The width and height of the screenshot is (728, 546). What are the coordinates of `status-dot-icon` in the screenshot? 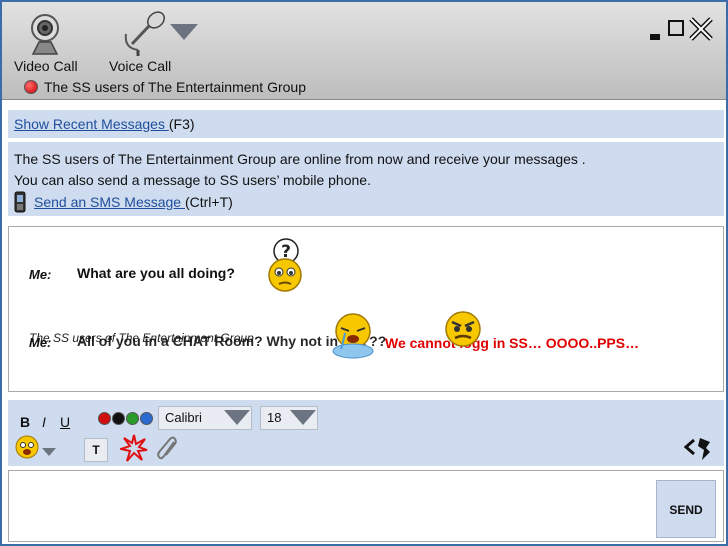 It's located at (31, 87).